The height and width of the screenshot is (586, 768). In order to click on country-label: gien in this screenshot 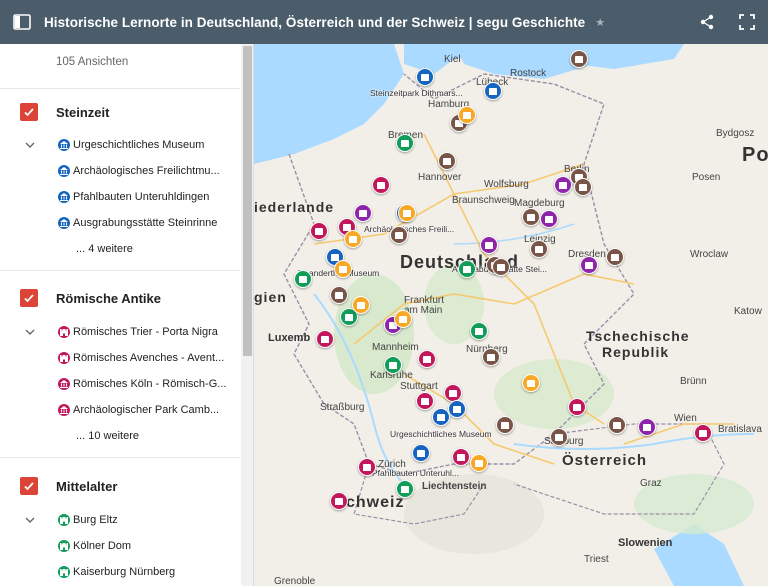, I will do `click(270, 297)`.